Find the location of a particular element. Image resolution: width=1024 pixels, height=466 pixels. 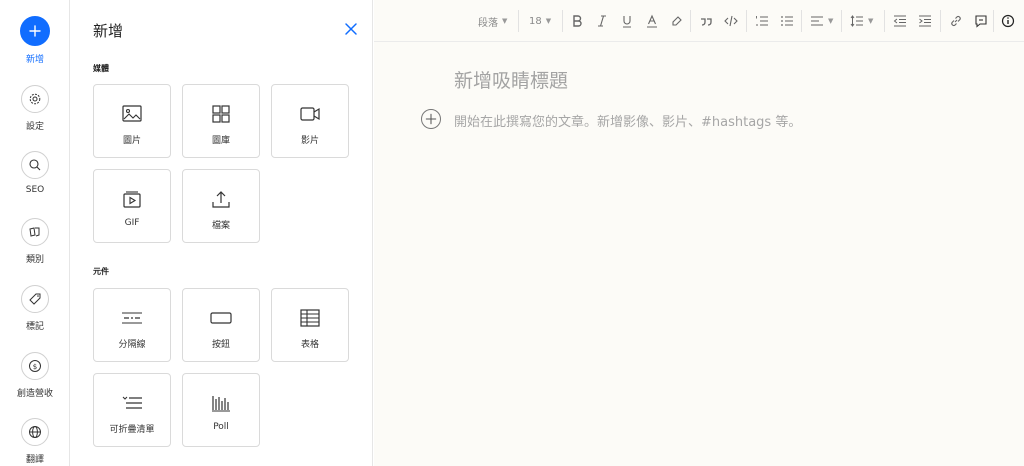

section-label-elements: 元件 is located at coordinates (101, 271).